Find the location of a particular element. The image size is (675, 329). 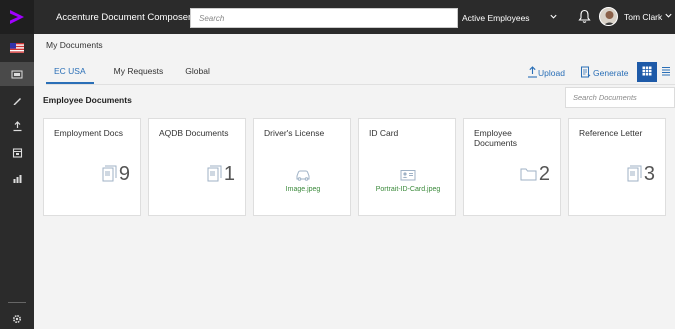

accenture-logo-icon is located at coordinates (17, 17).